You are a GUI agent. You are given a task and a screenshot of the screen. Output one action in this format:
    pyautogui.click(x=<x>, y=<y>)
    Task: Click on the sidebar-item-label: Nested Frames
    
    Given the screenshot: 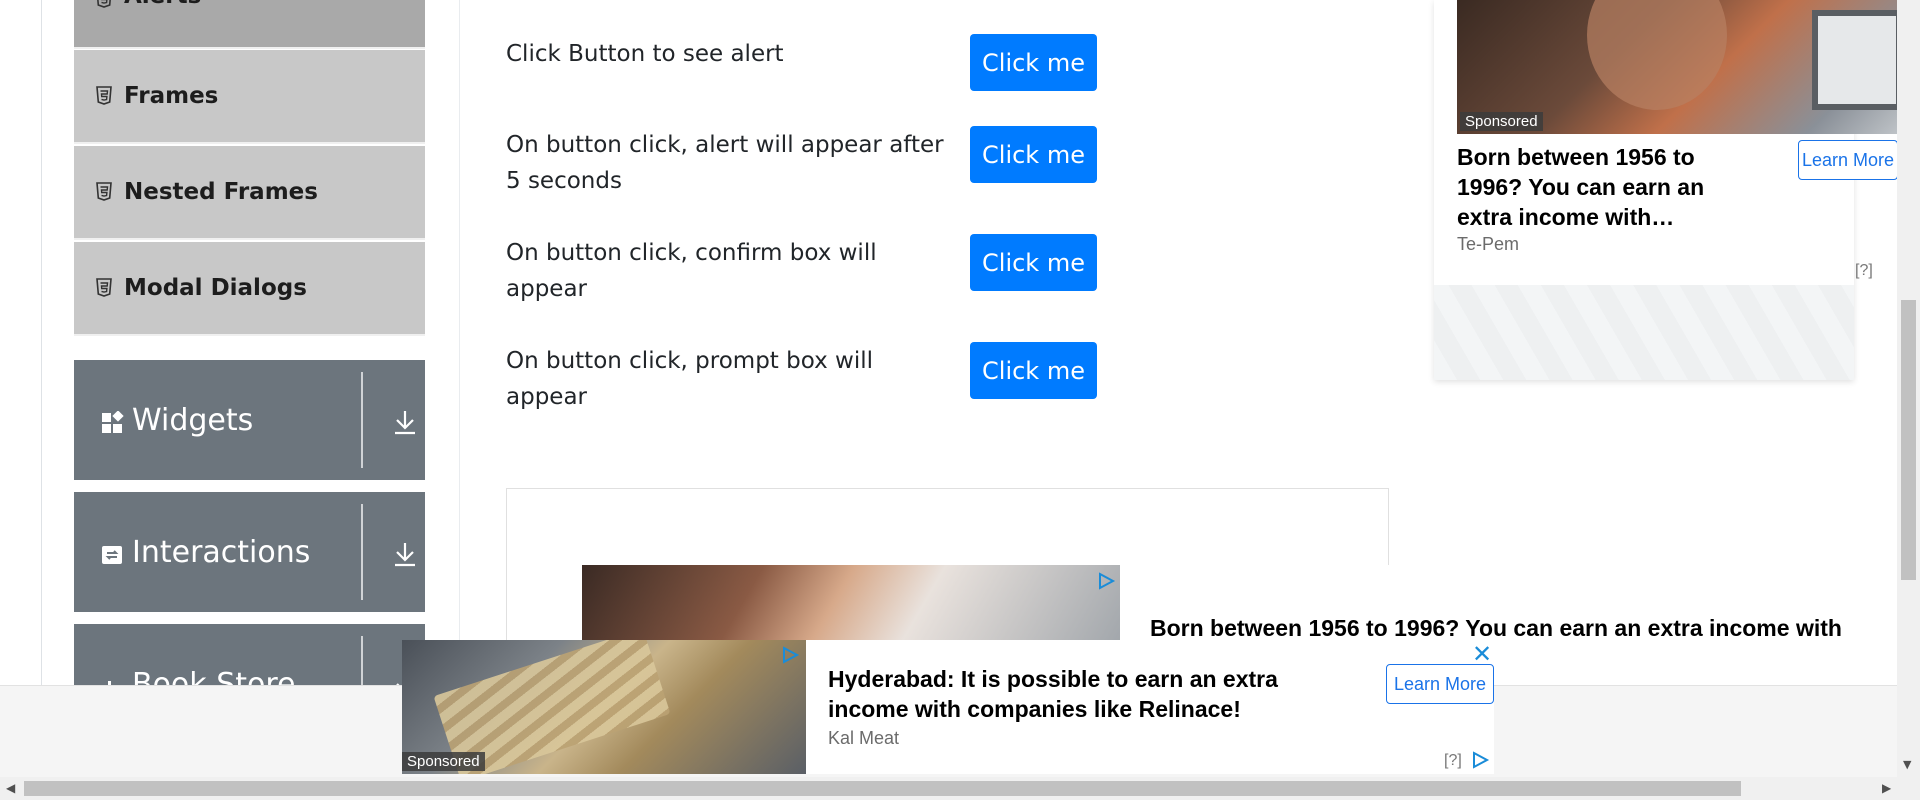 What is the action you would take?
    pyautogui.click(x=221, y=192)
    